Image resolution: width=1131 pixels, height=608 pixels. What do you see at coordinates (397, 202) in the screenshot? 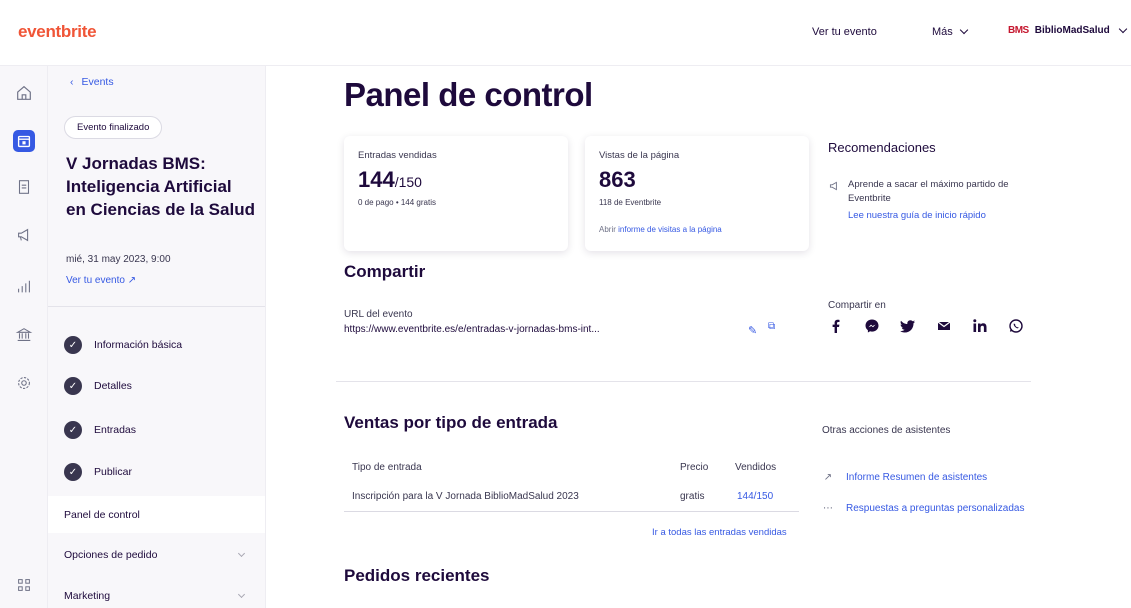
I see `tickets-breakdown: 0 de pago • 144 gratis` at bounding box center [397, 202].